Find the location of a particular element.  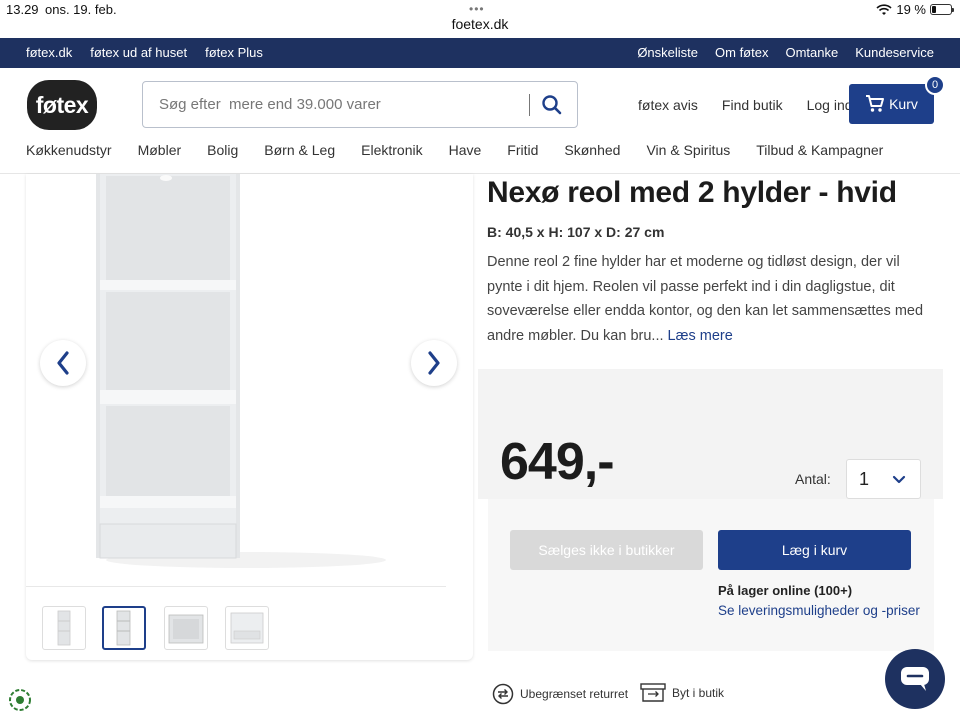

address-bar-url: foetex.dk is located at coordinates (480, 24).